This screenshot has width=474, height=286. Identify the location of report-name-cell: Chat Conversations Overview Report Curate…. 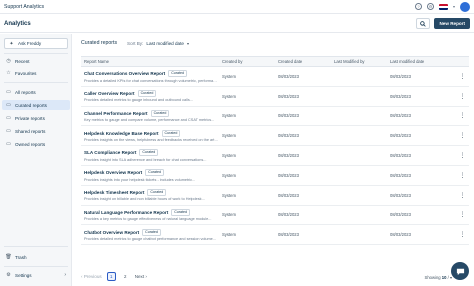
(150, 76).